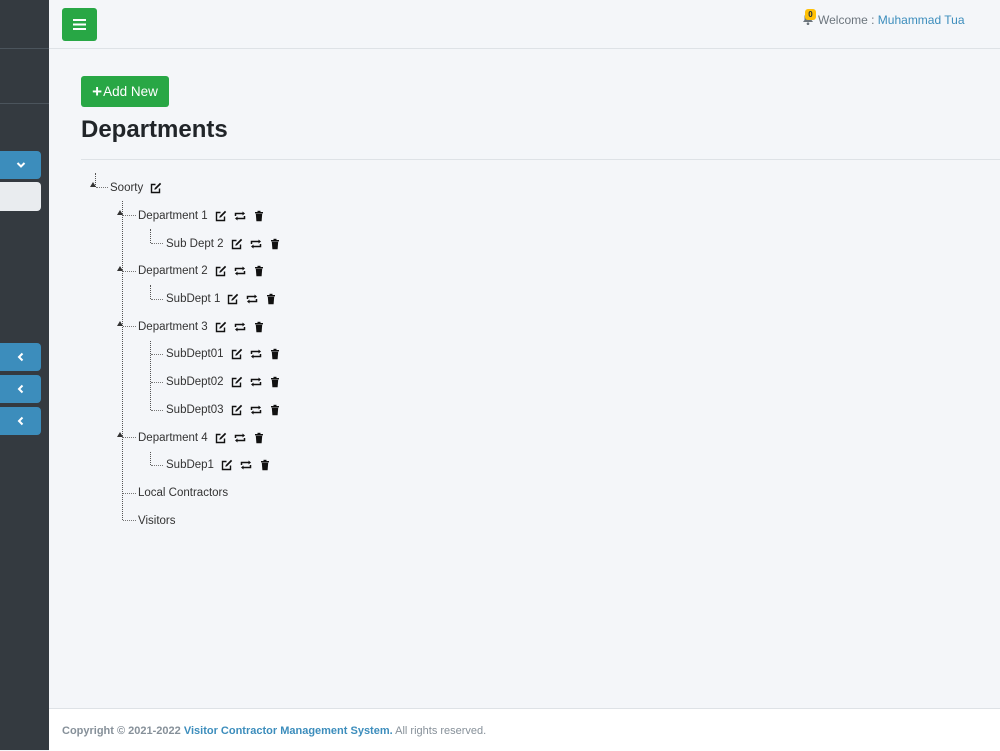 The image size is (1000, 751). Describe the element at coordinates (183, 493) in the screenshot. I see `tree-node-label: Local Contractors` at that location.